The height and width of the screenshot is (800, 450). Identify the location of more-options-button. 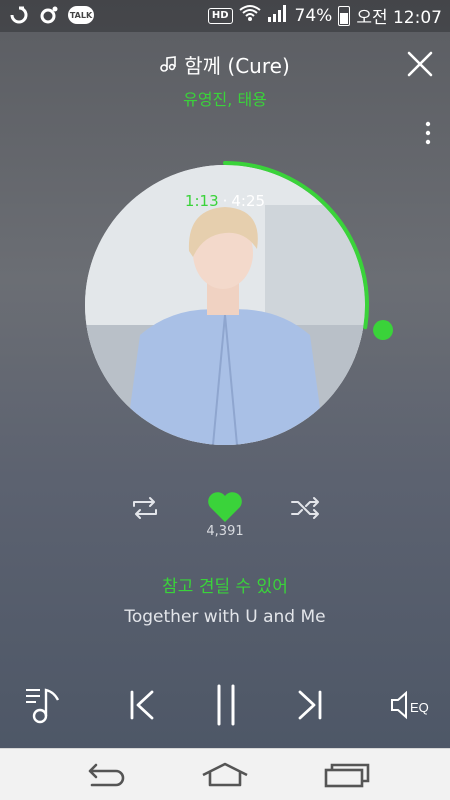
(428, 133).